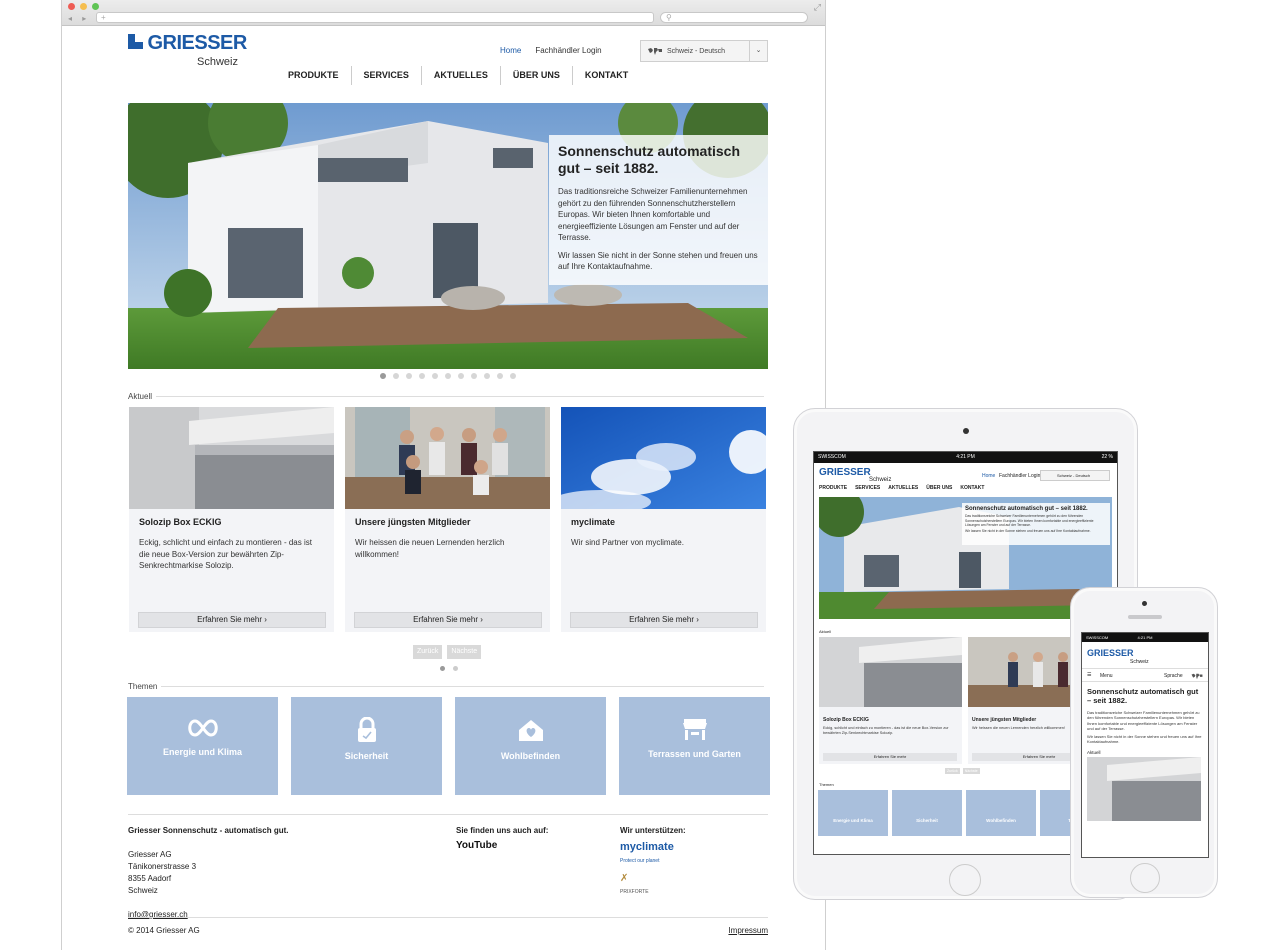 The image size is (1280, 950). I want to click on battery-level: 22 %, so click(1107, 457).